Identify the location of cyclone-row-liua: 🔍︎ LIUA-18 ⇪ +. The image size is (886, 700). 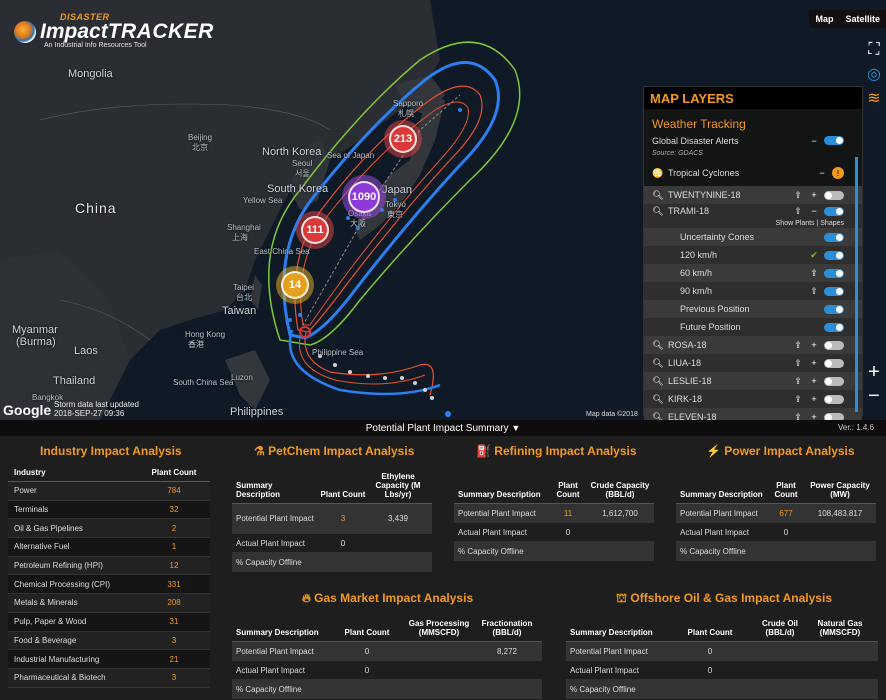
(753, 363).